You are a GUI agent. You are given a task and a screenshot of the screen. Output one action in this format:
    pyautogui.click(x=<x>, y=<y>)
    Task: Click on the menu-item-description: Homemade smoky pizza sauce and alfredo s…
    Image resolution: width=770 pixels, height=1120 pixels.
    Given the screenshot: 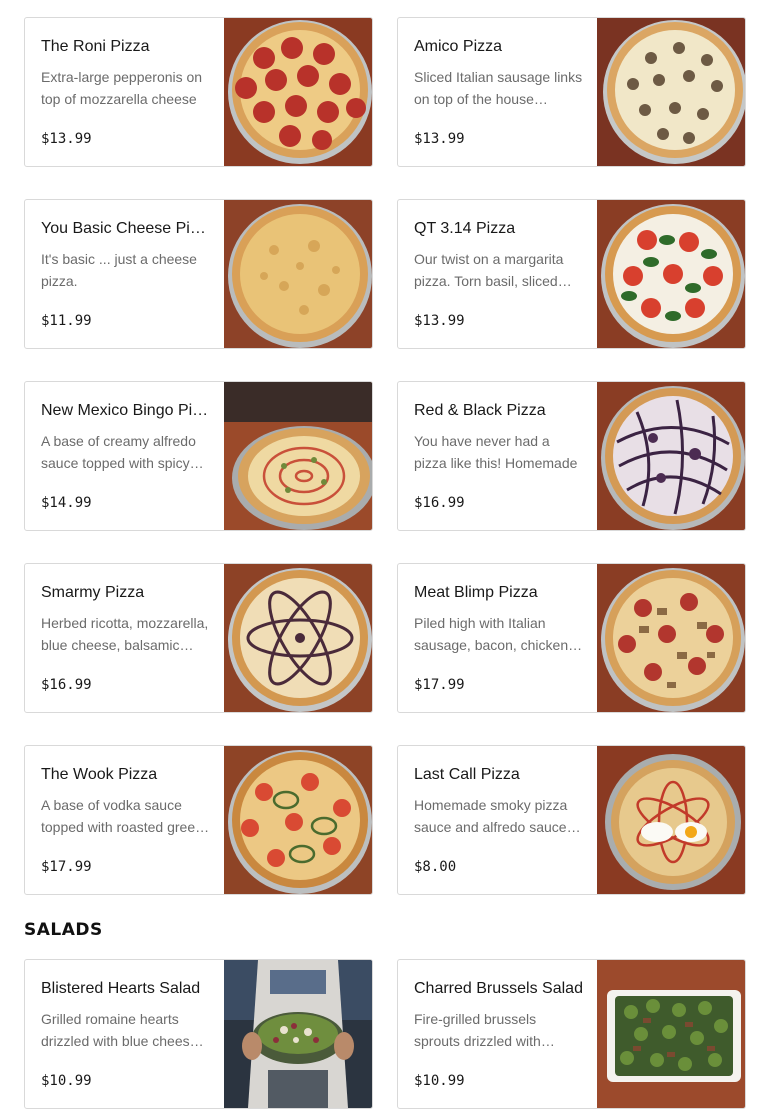 What is the action you would take?
    pyautogui.click(x=491, y=816)
    